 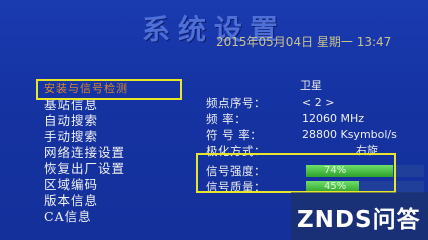 What do you see at coordinates (304, 42) in the screenshot?
I see `datetime-readout: 2015年05月04日 星期一 13:47` at bounding box center [304, 42].